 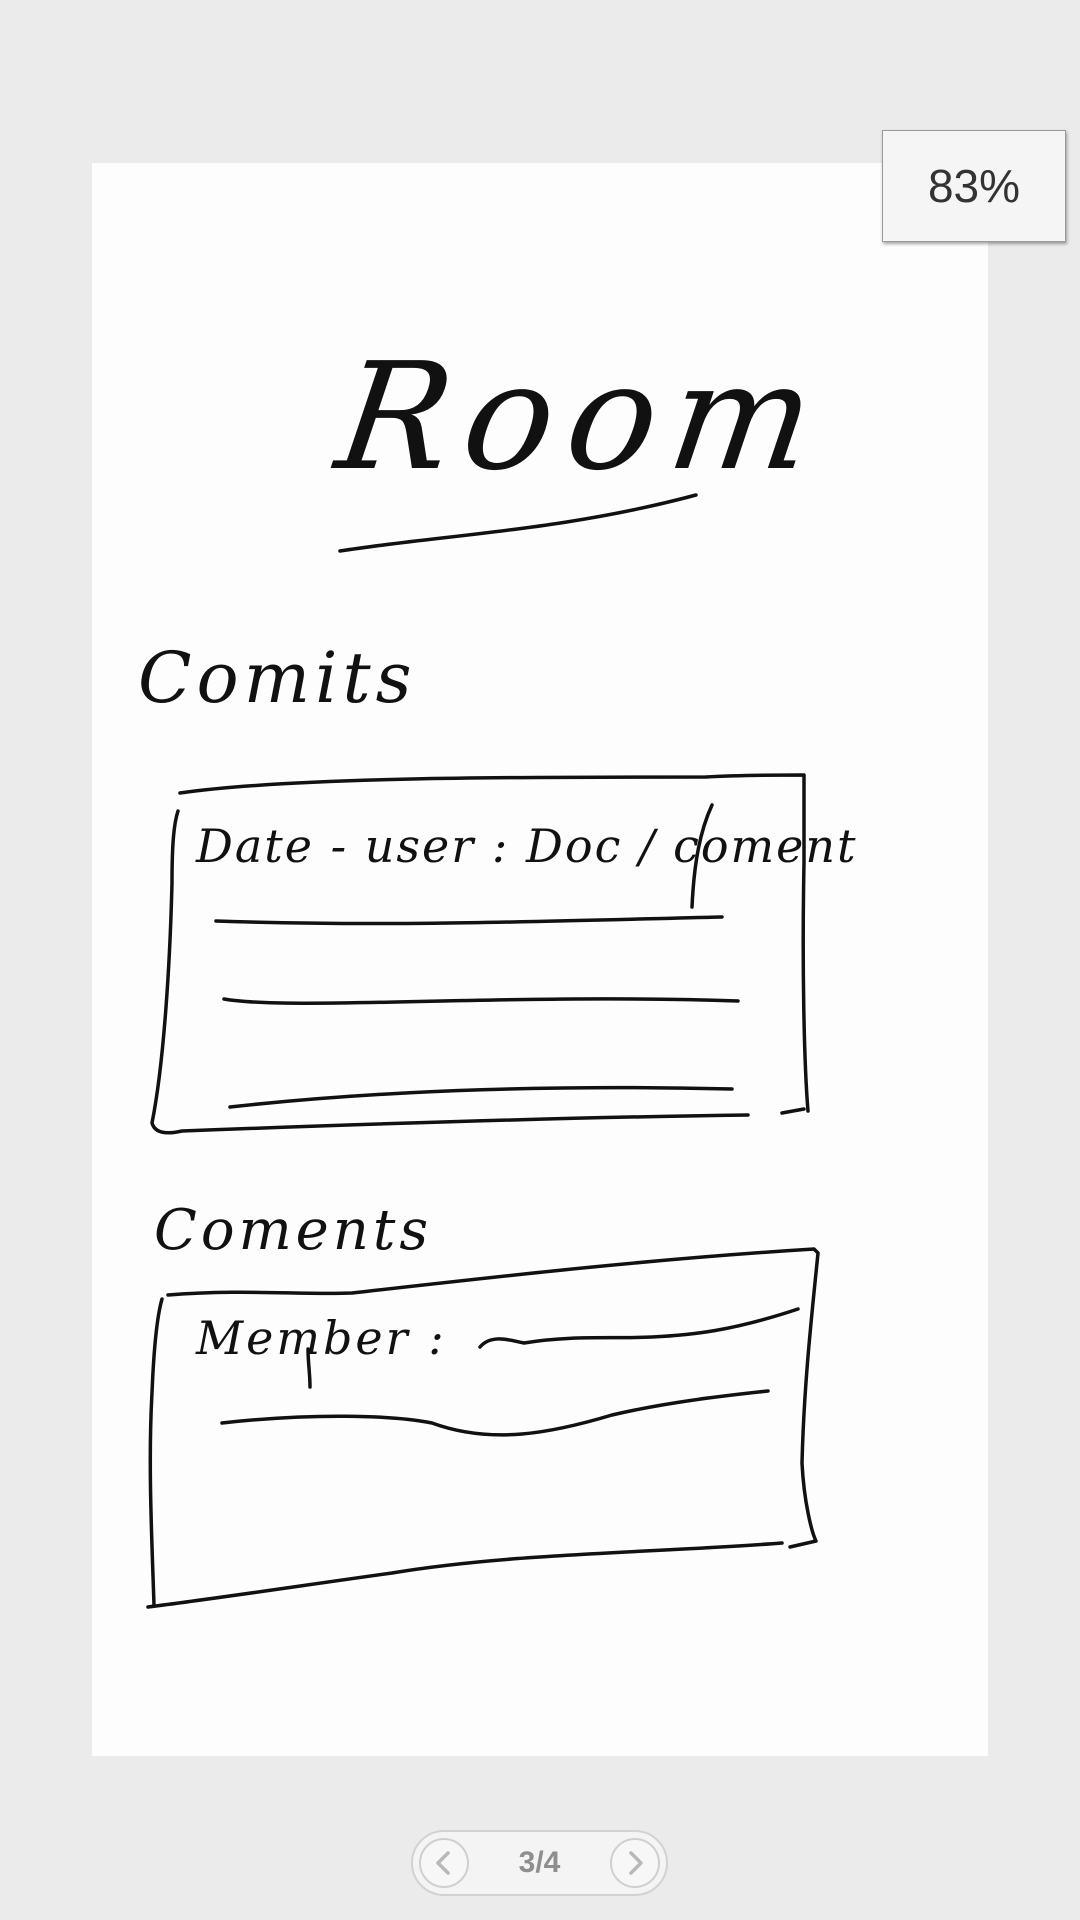 I want to click on member-label: Member :, so click(x=321, y=1338).